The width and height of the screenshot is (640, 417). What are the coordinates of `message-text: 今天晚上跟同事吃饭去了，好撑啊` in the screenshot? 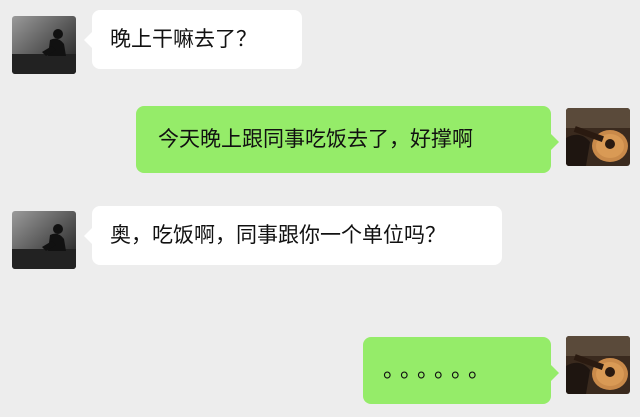 It's located at (315, 139).